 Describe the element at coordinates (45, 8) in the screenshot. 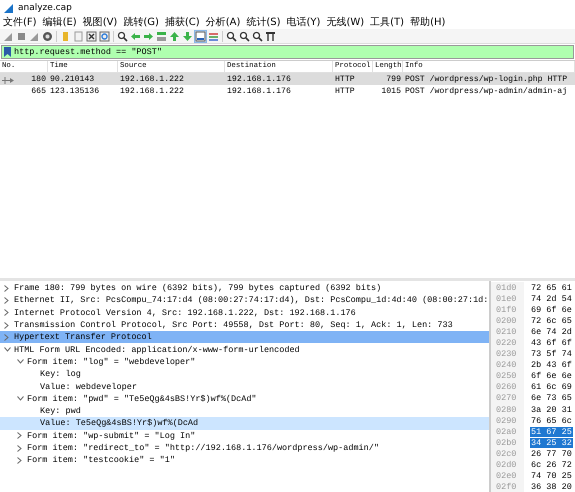

I see `window-title: analyze.cap` at that location.